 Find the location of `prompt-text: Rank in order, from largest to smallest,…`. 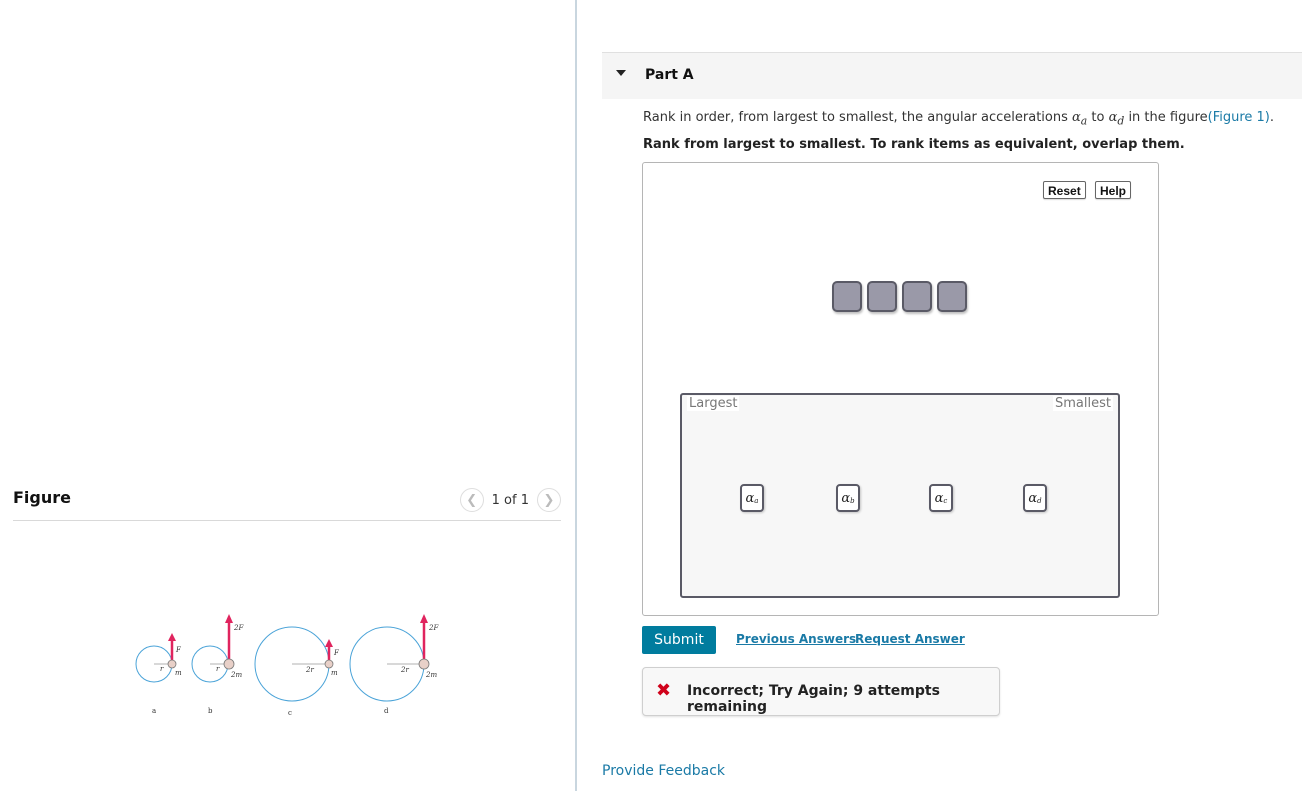

prompt-text: Rank in order, from largest to smallest,… is located at coordinates (858, 117).